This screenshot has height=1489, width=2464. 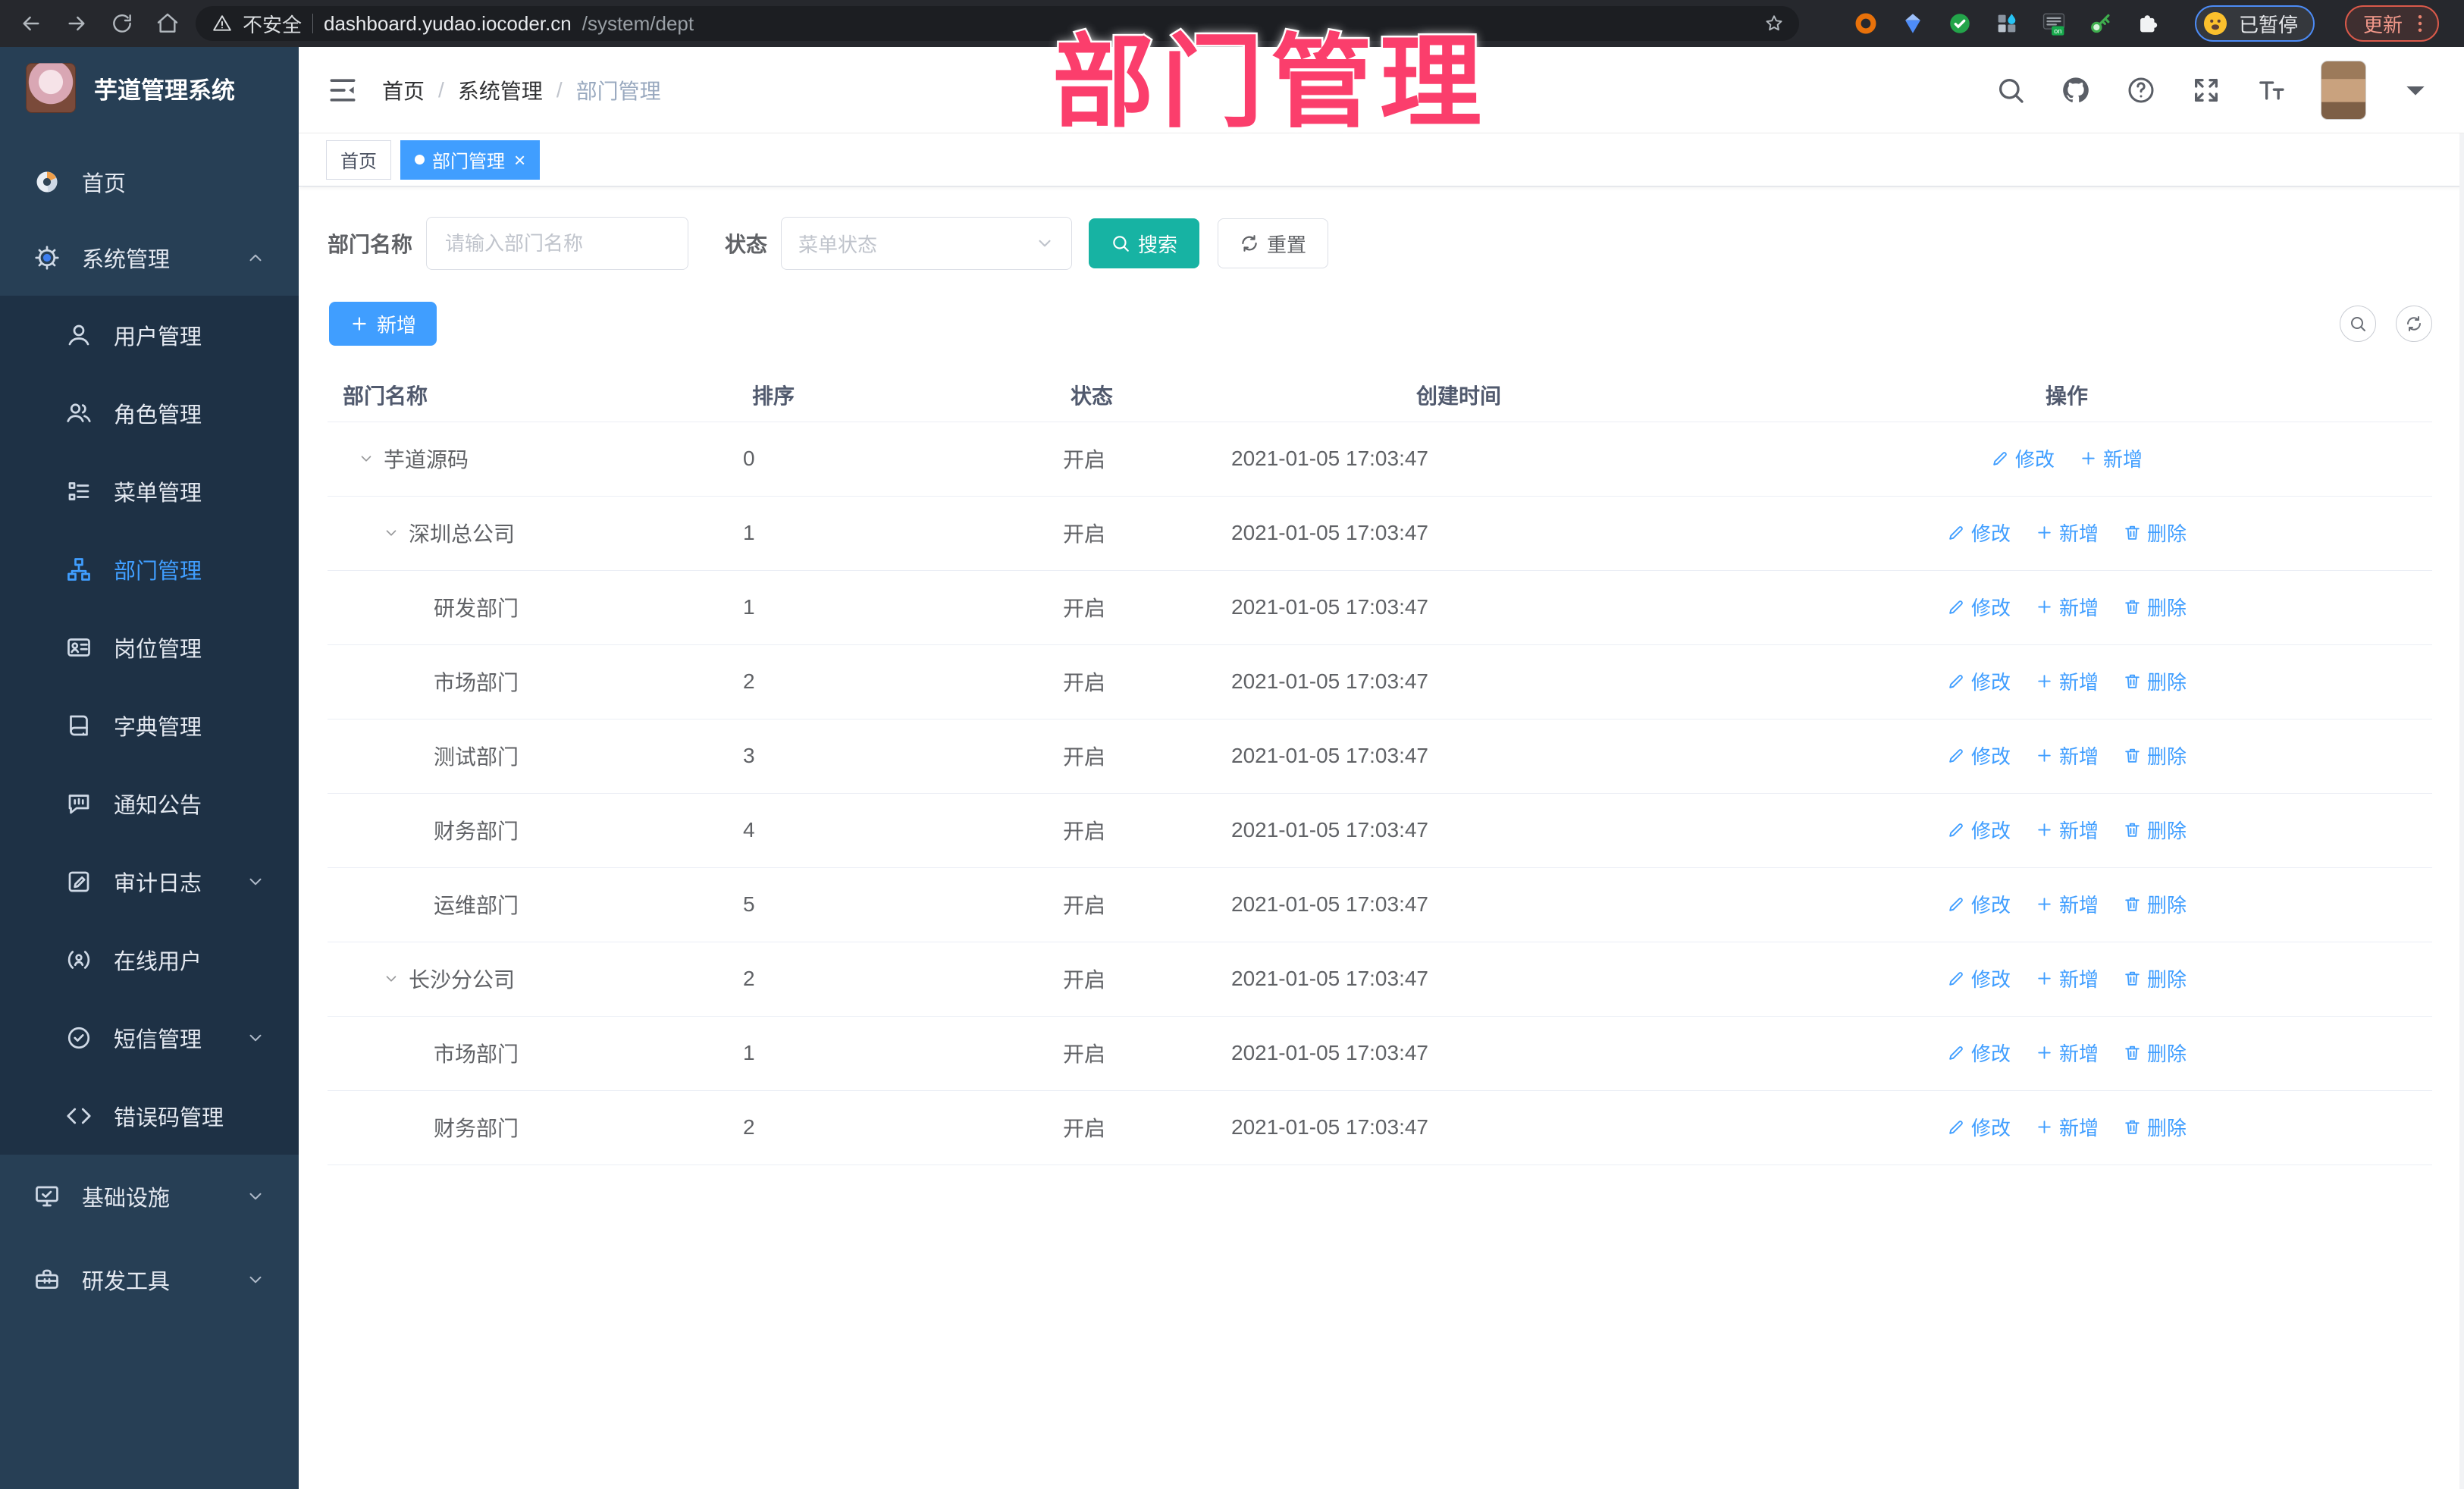 I want to click on sidebar-item-online-user: 在线用户, so click(x=150, y=959).